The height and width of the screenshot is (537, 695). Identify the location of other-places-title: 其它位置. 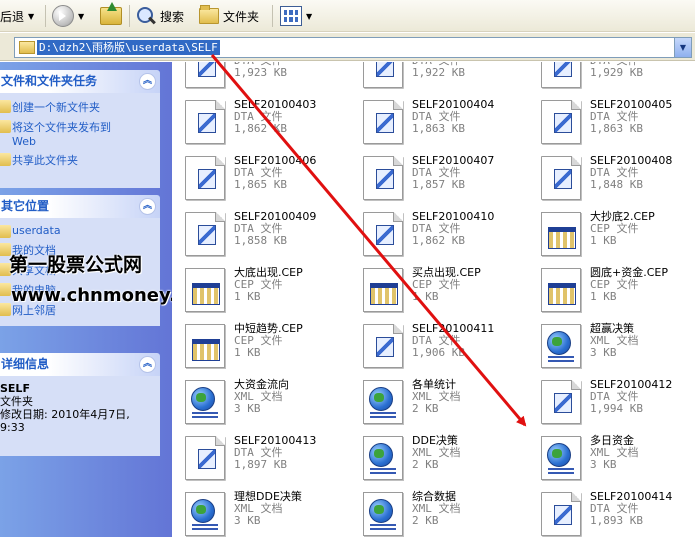
(25, 206).